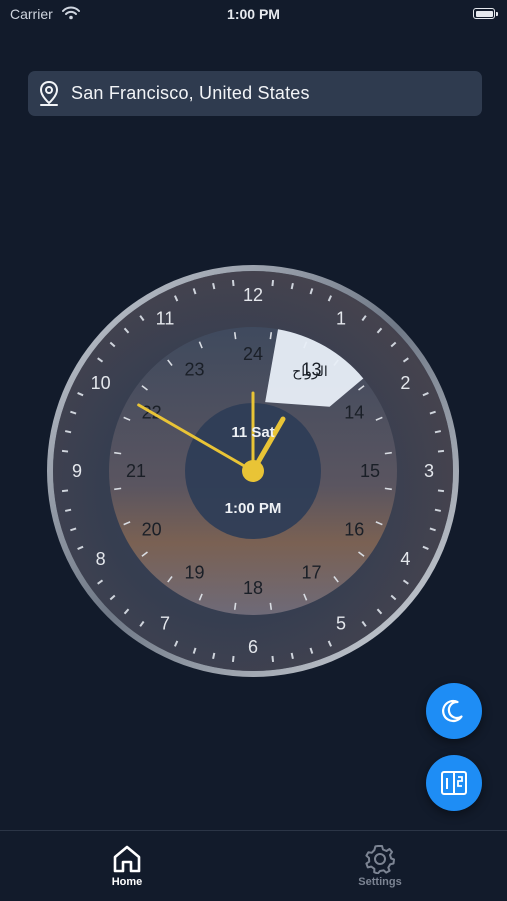 This screenshot has height=901, width=507. Describe the element at coordinates (405, 559) in the screenshot. I see `outer-hour-number: 4` at that location.